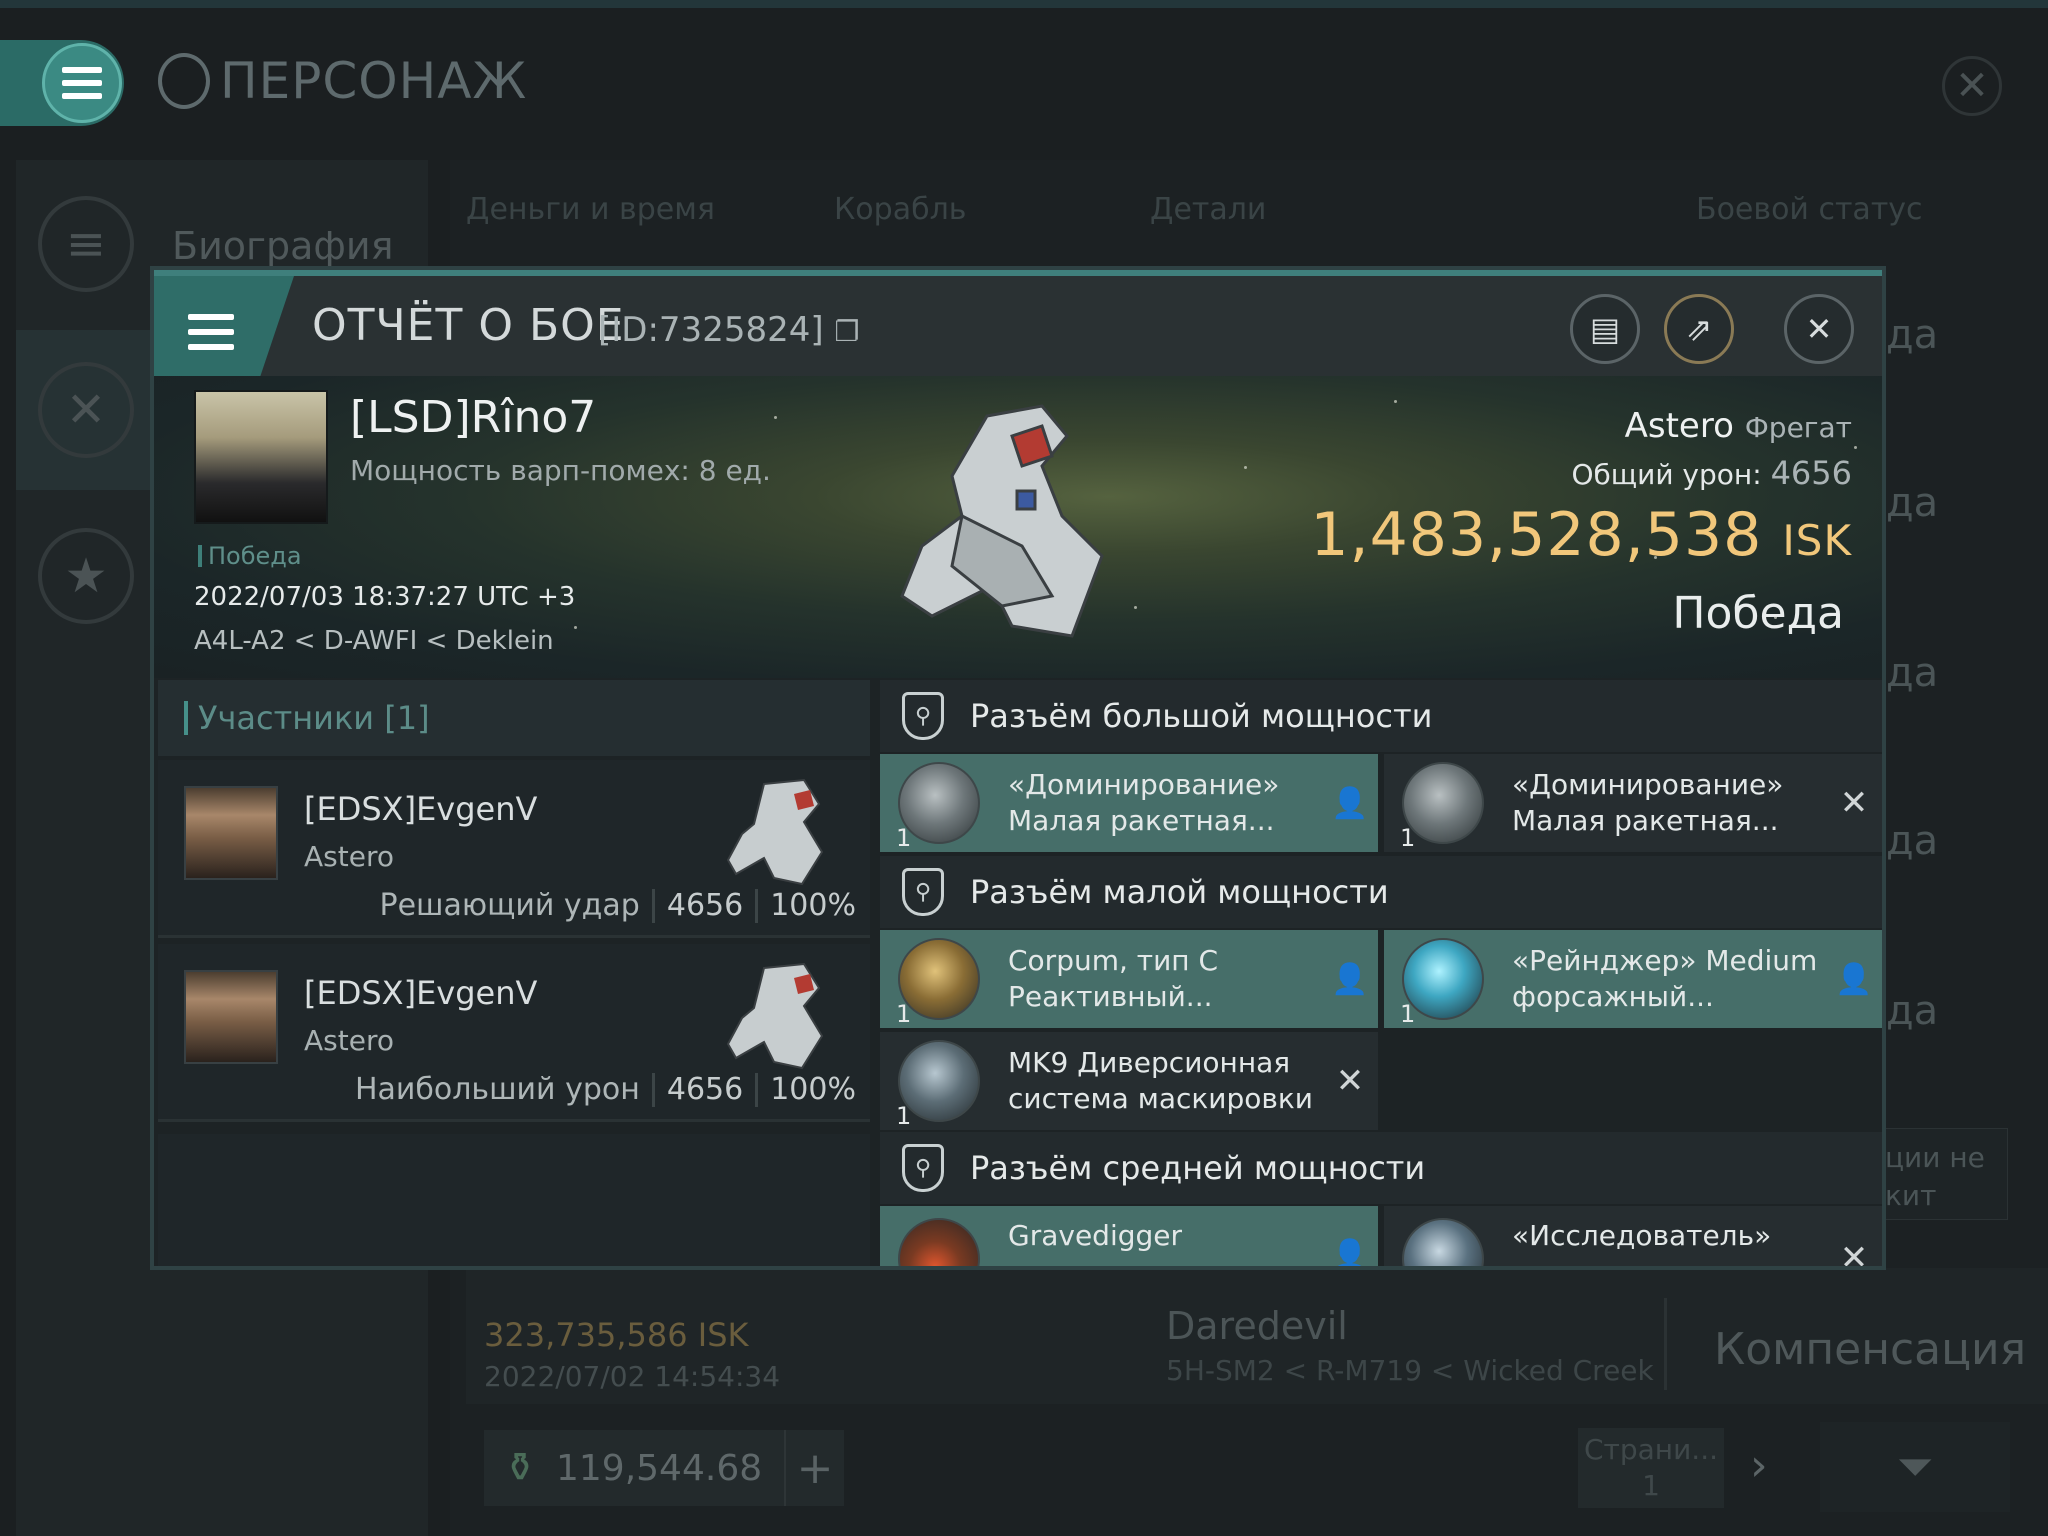  What do you see at coordinates (1024, 4) in the screenshot?
I see `top-bar` at bounding box center [1024, 4].